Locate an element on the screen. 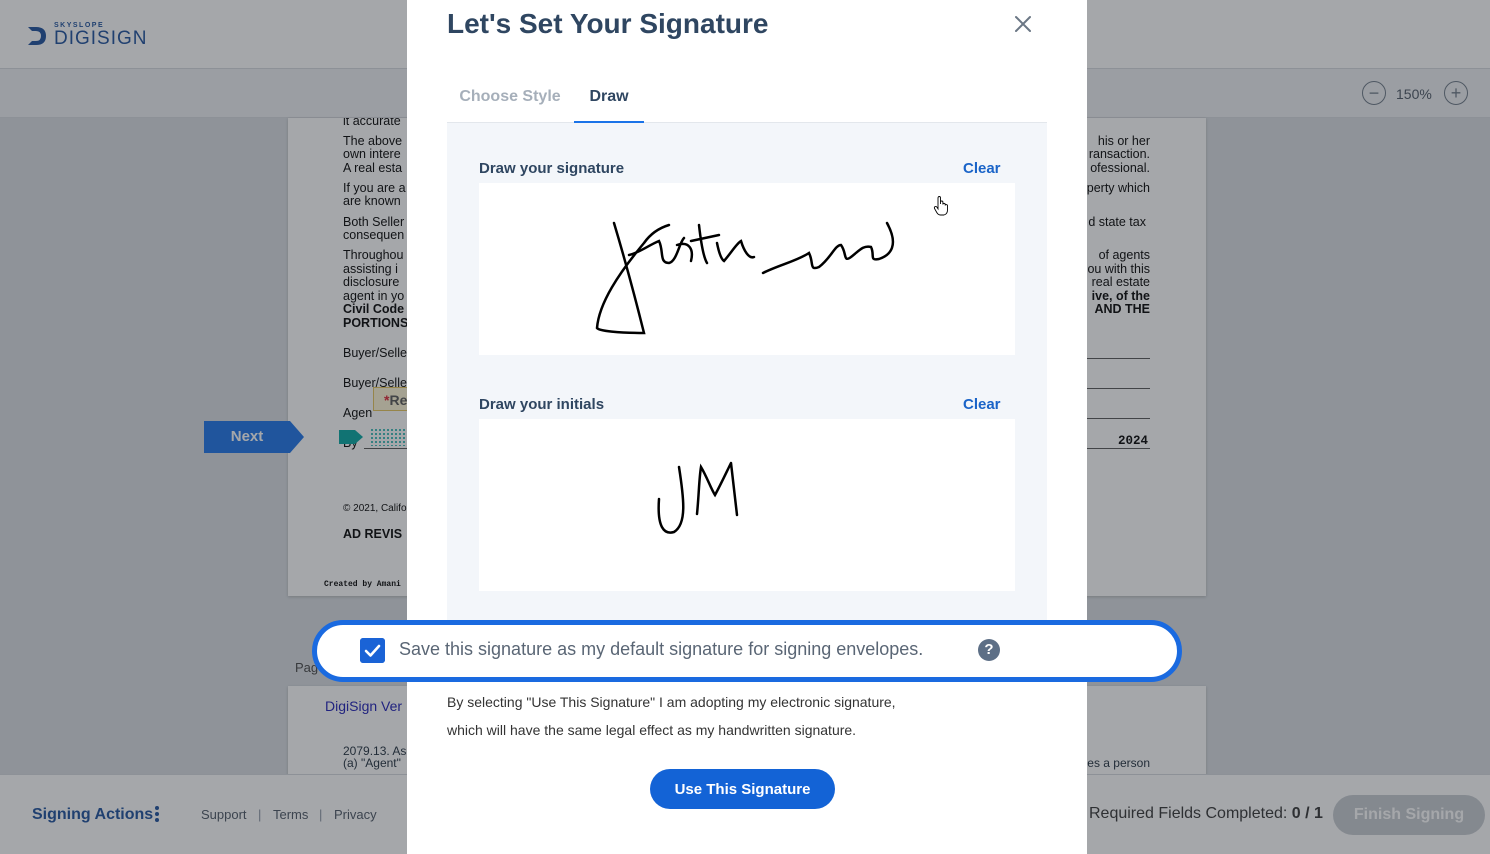 The image size is (1490, 854). modal-title: Let's Set Your Signature is located at coordinates (608, 23).